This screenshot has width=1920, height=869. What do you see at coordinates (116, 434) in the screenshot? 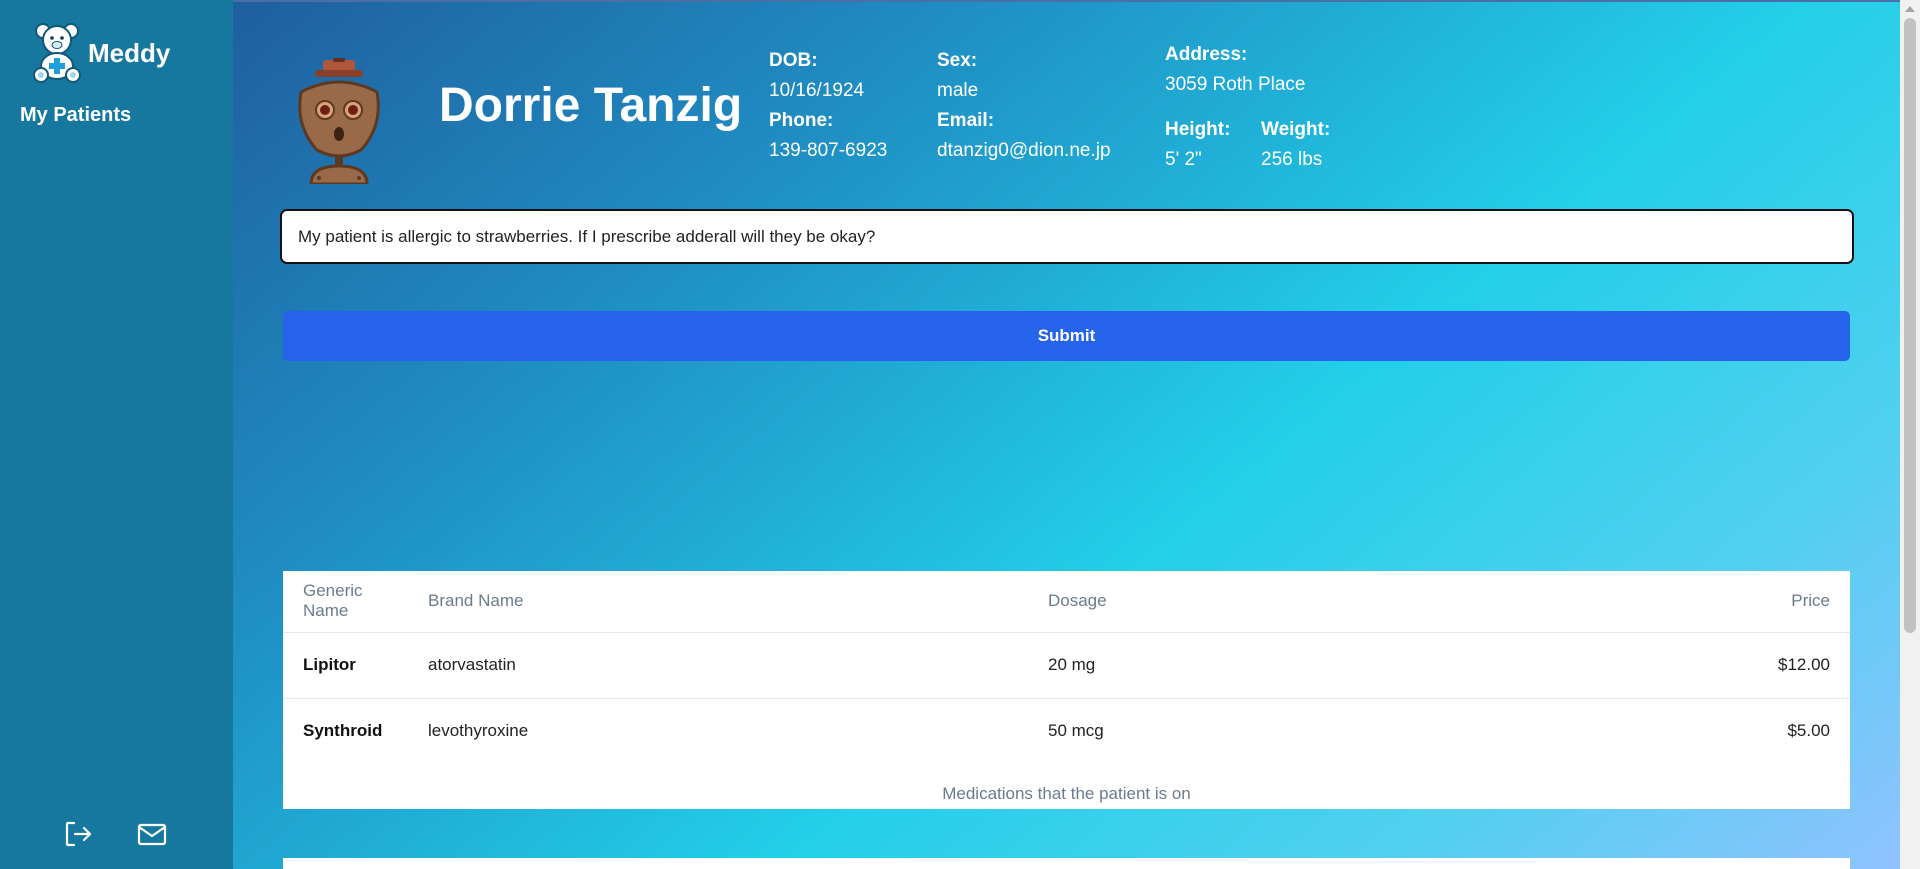
I see `sidebar: Meddy My Patients` at bounding box center [116, 434].